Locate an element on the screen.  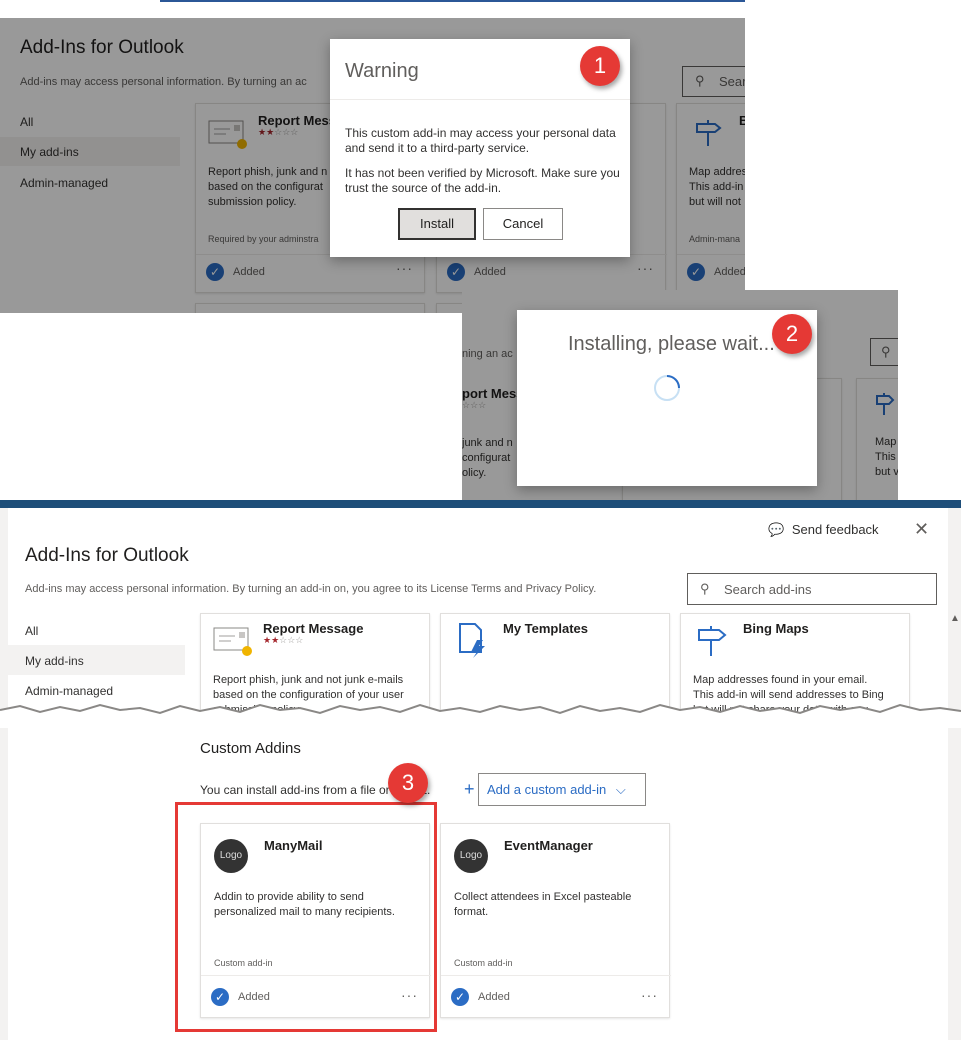
close-icon: ✕ is located at coordinates (921, 529).